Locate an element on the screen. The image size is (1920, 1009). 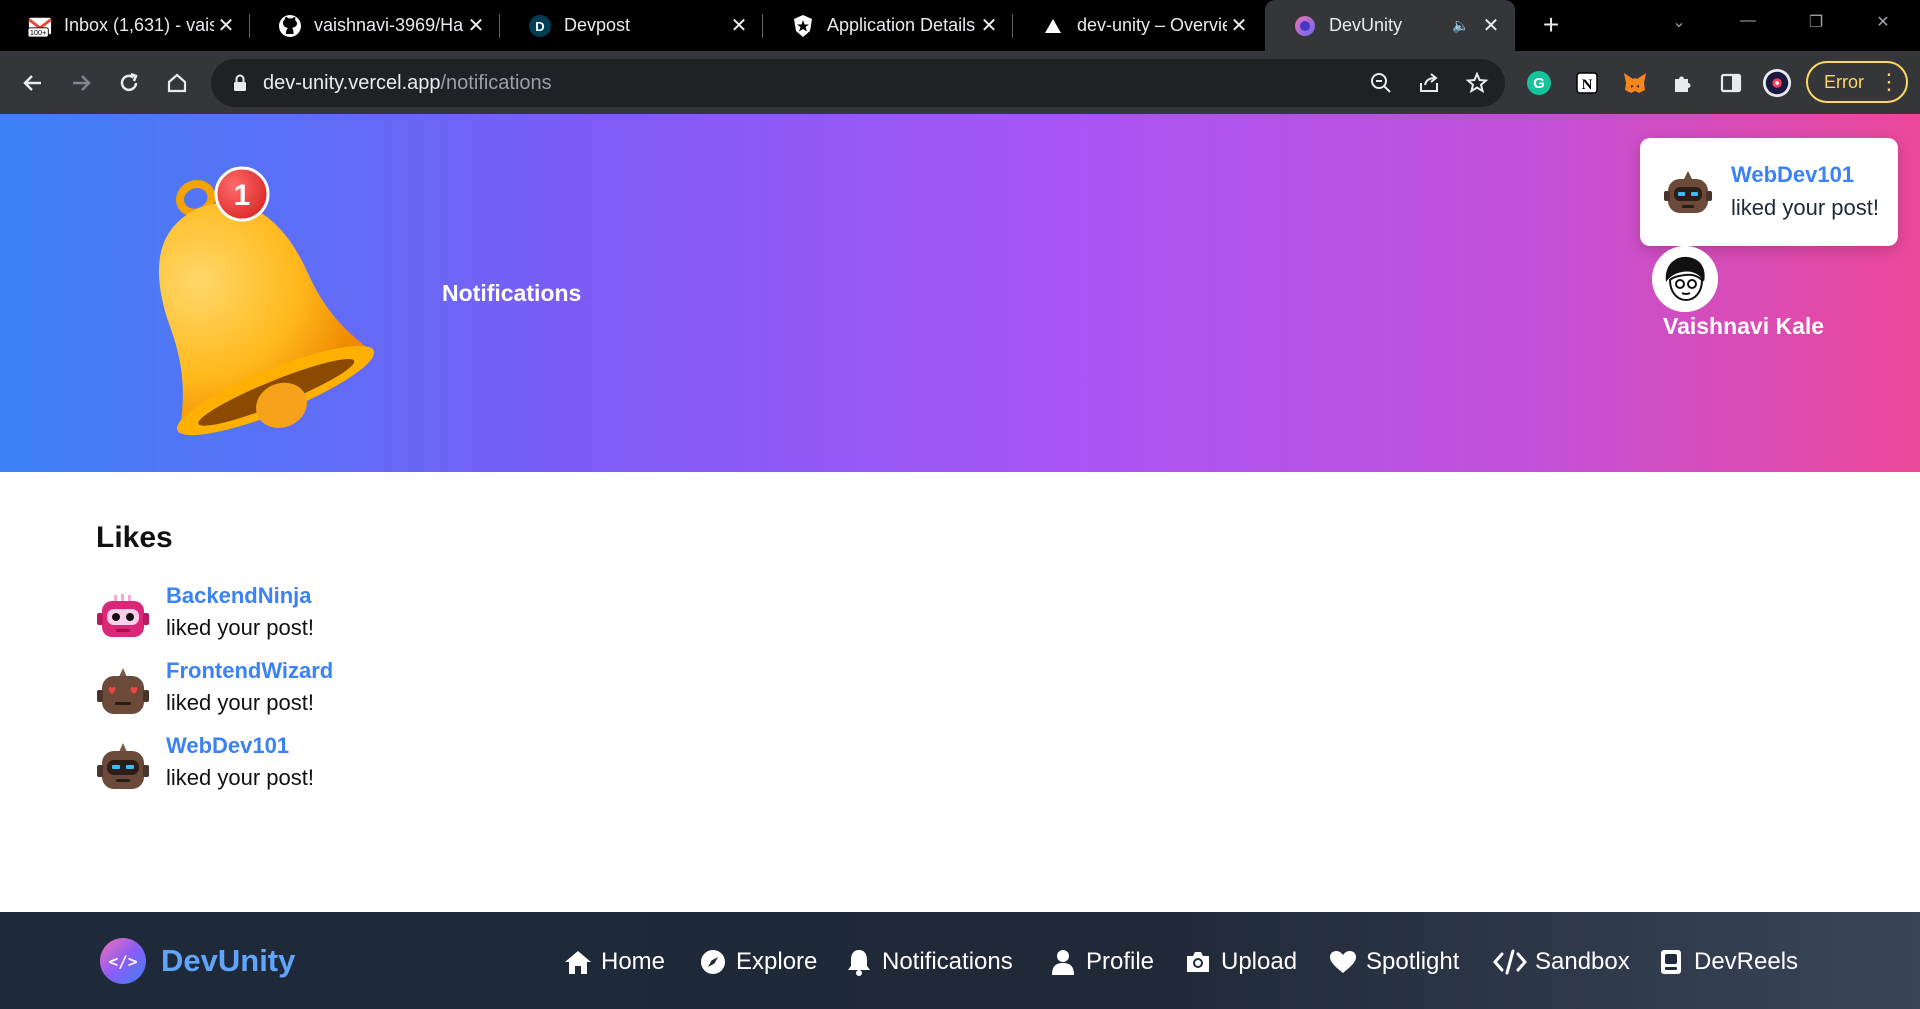
home-browser-icon is located at coordinates (177, 83).